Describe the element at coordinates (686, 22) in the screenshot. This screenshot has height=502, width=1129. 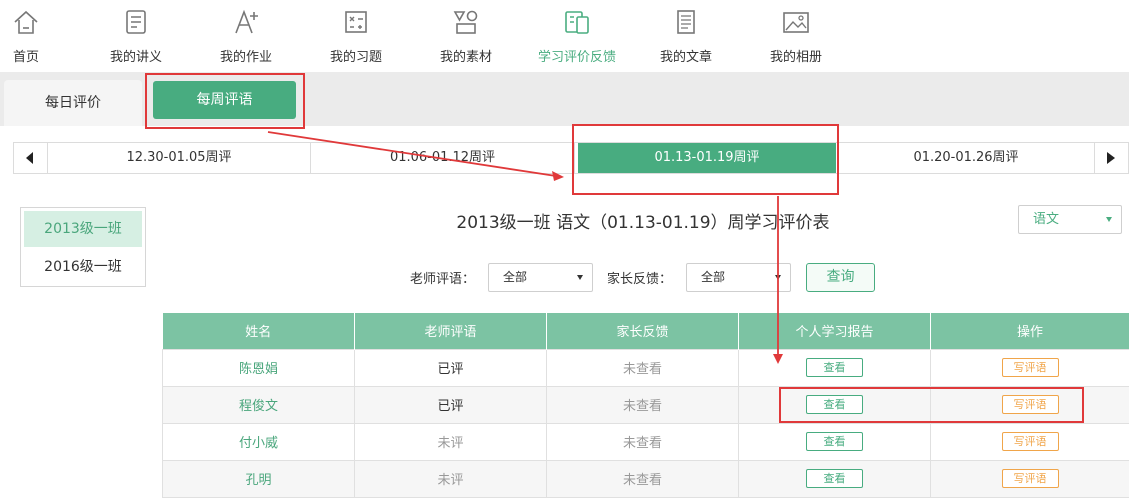
I see `article-icon` at that location.